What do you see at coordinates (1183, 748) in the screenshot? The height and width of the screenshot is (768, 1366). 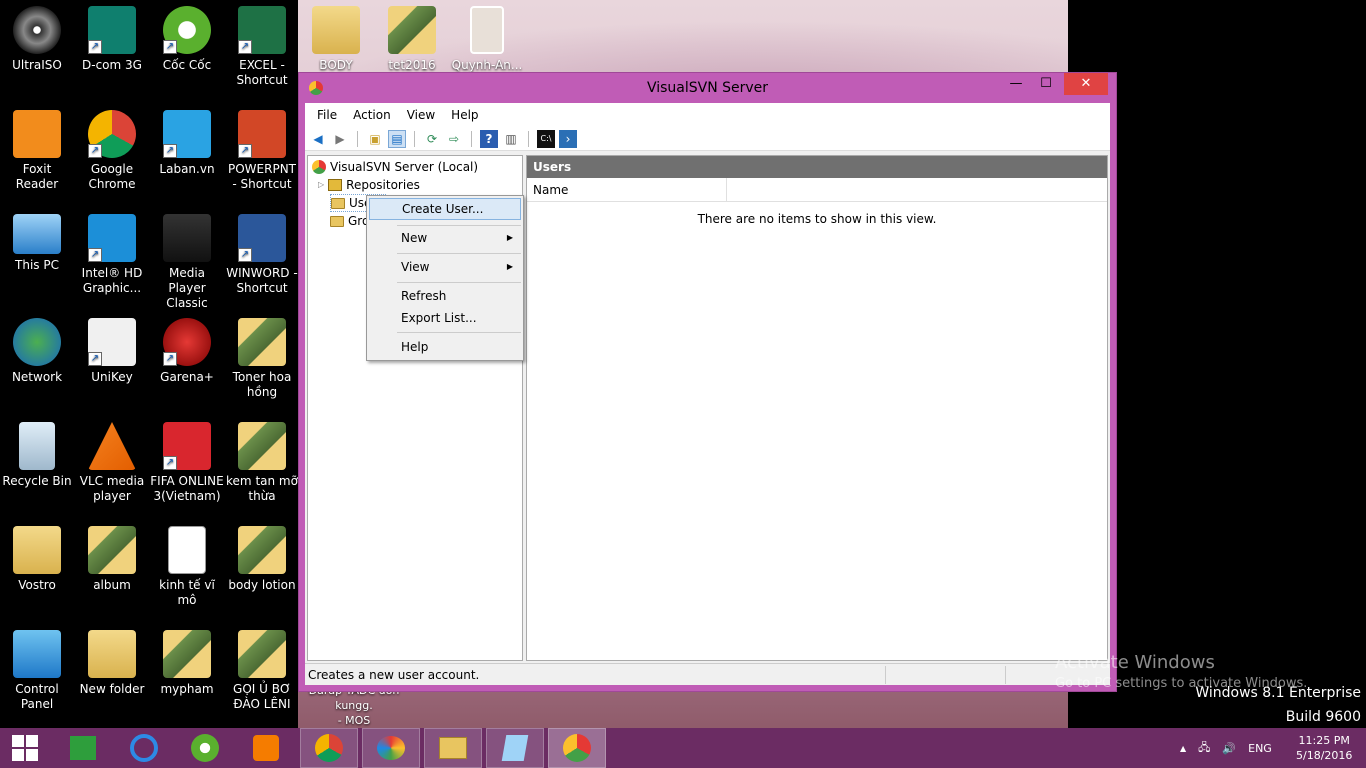 I see `show-hidden-icons-icon: ▲` at bounding box center [1183, 748].